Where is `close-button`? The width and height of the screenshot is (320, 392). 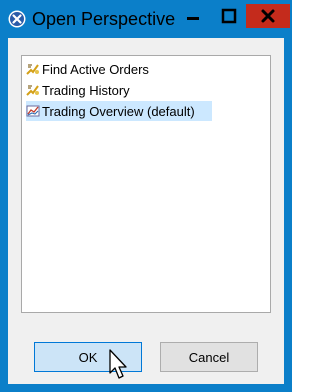
close-button is located at coordinates (268, 16).